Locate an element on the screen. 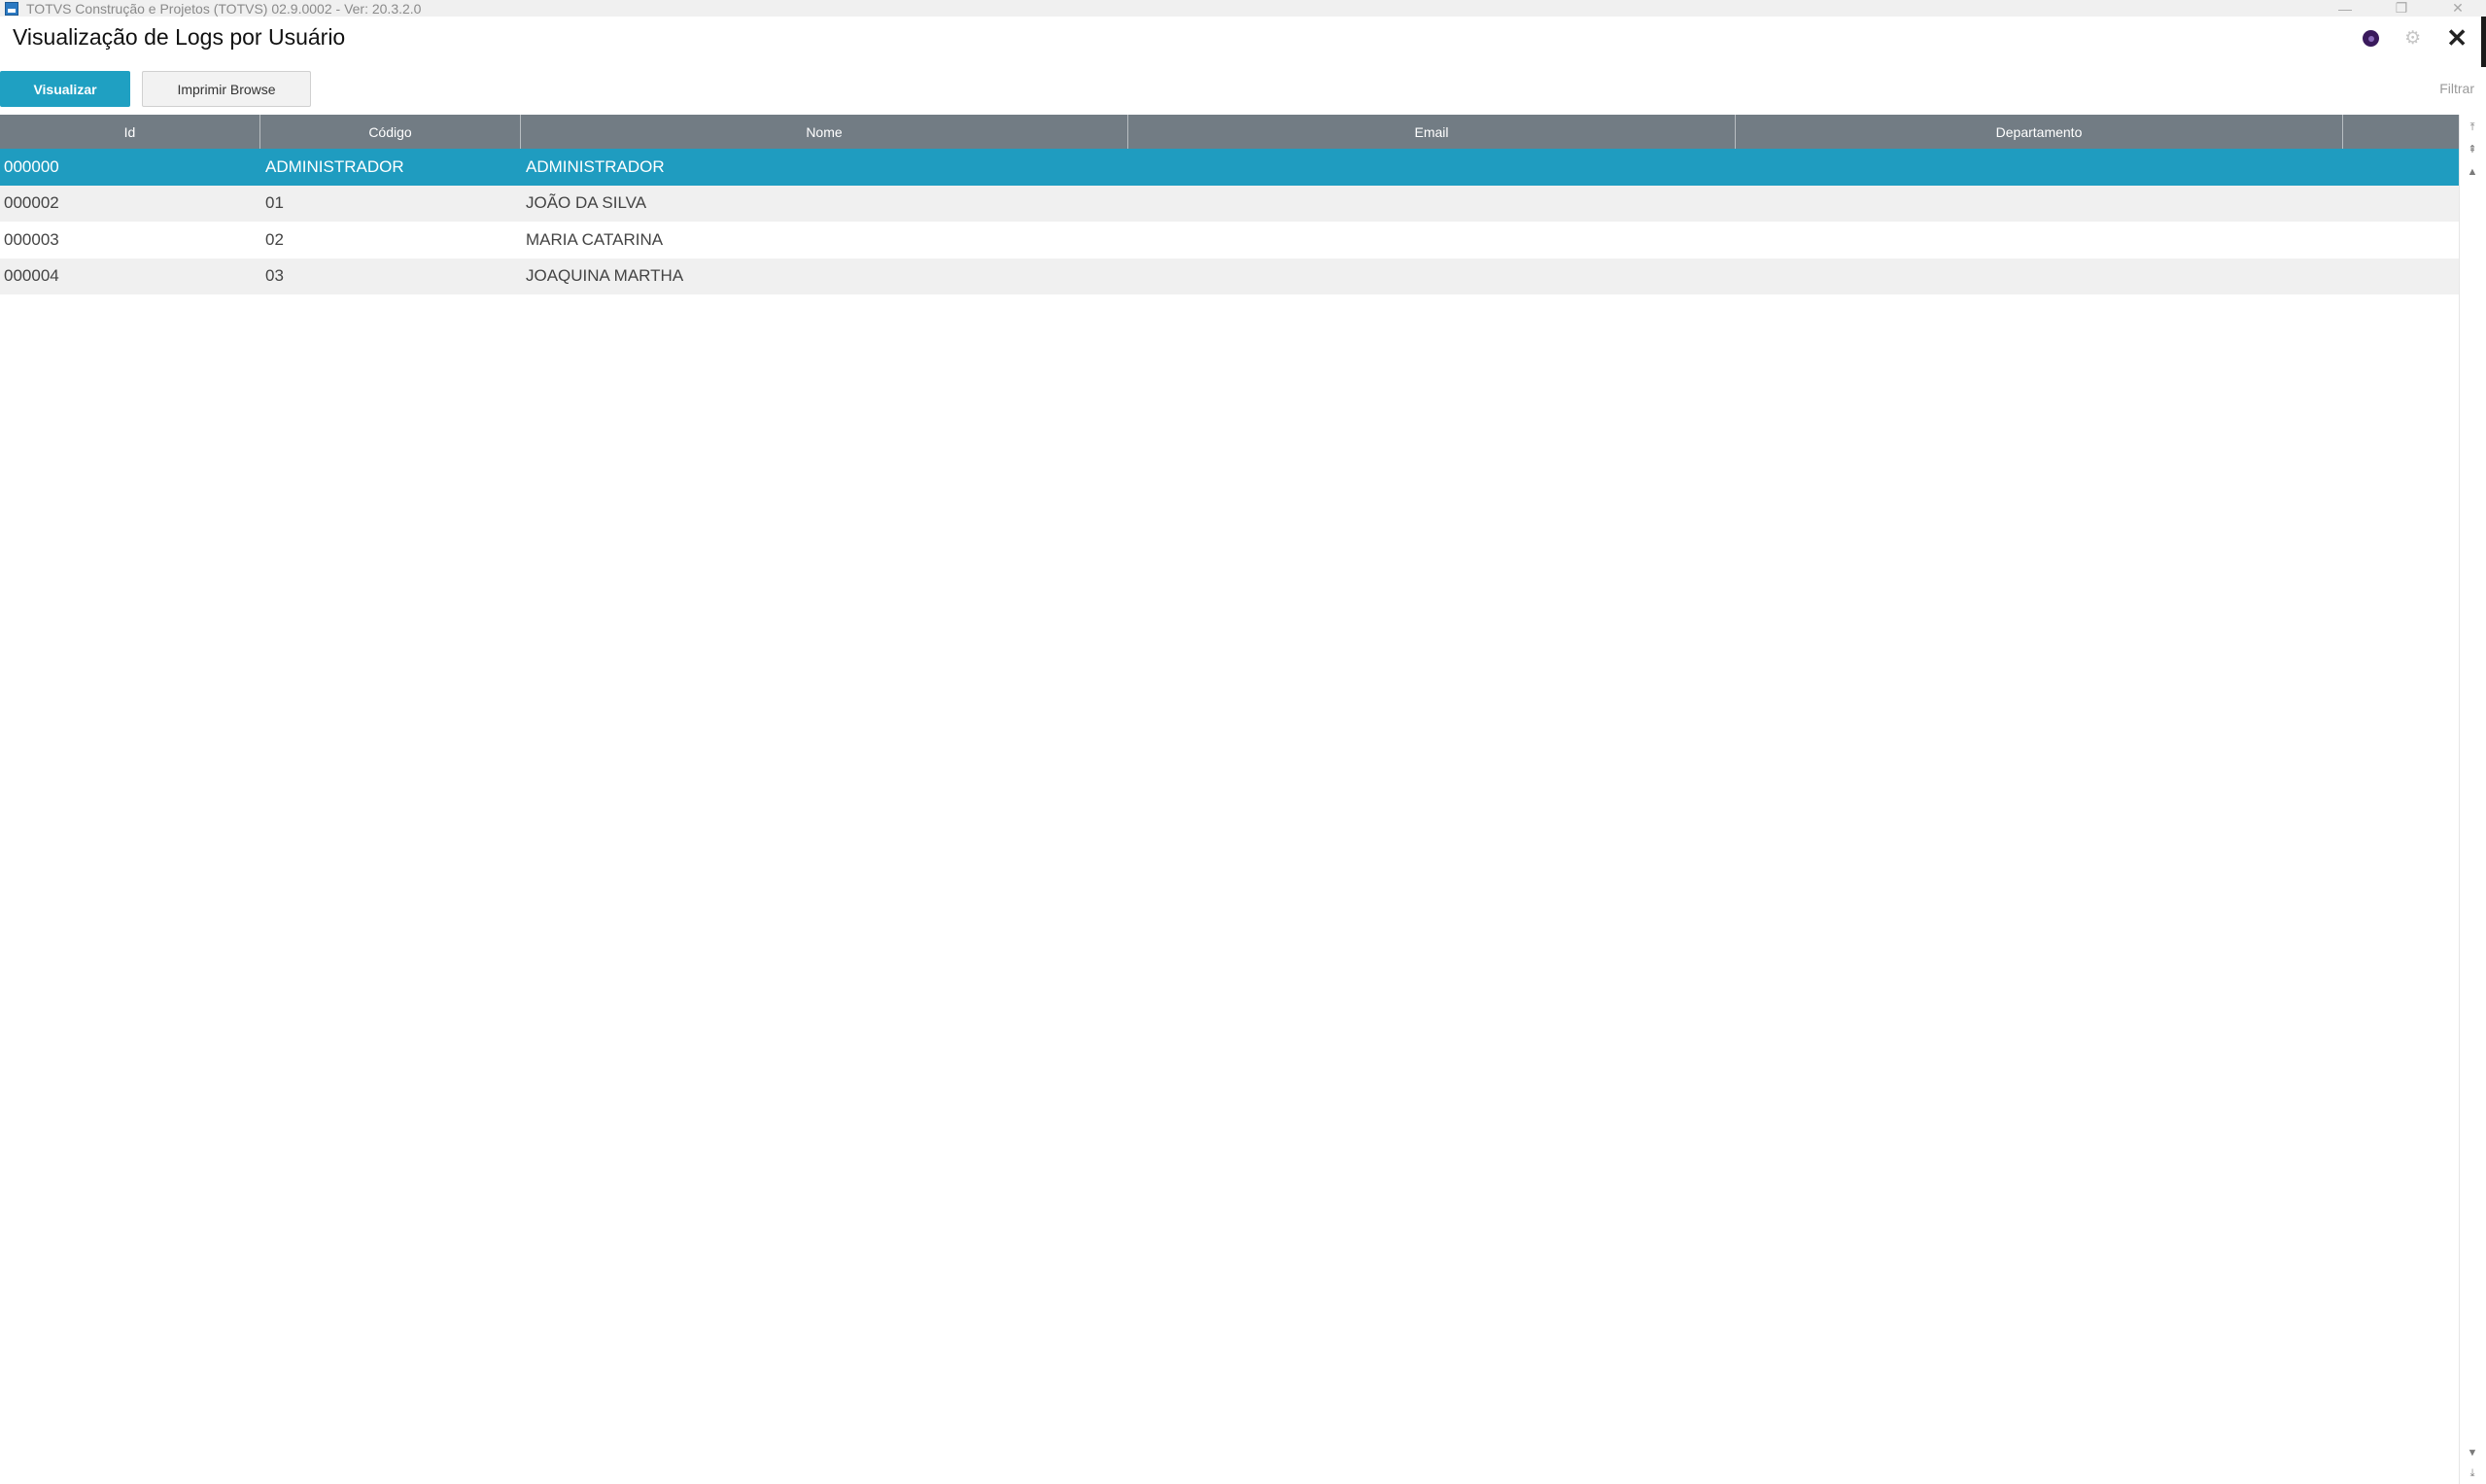  header-actions: ⚙ ✕ is located at coordinates (2415, 38).